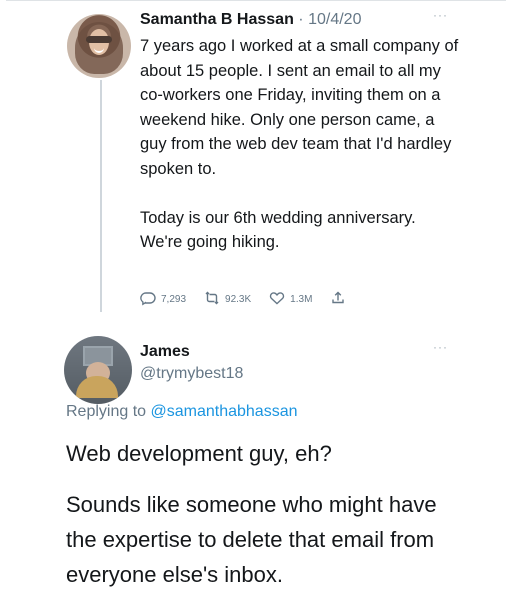 This screenshot has height=600, width=514. Describe the element at coordinates (440, 347) in the screenshot. I see `reply-more-icon: ···` at that location.